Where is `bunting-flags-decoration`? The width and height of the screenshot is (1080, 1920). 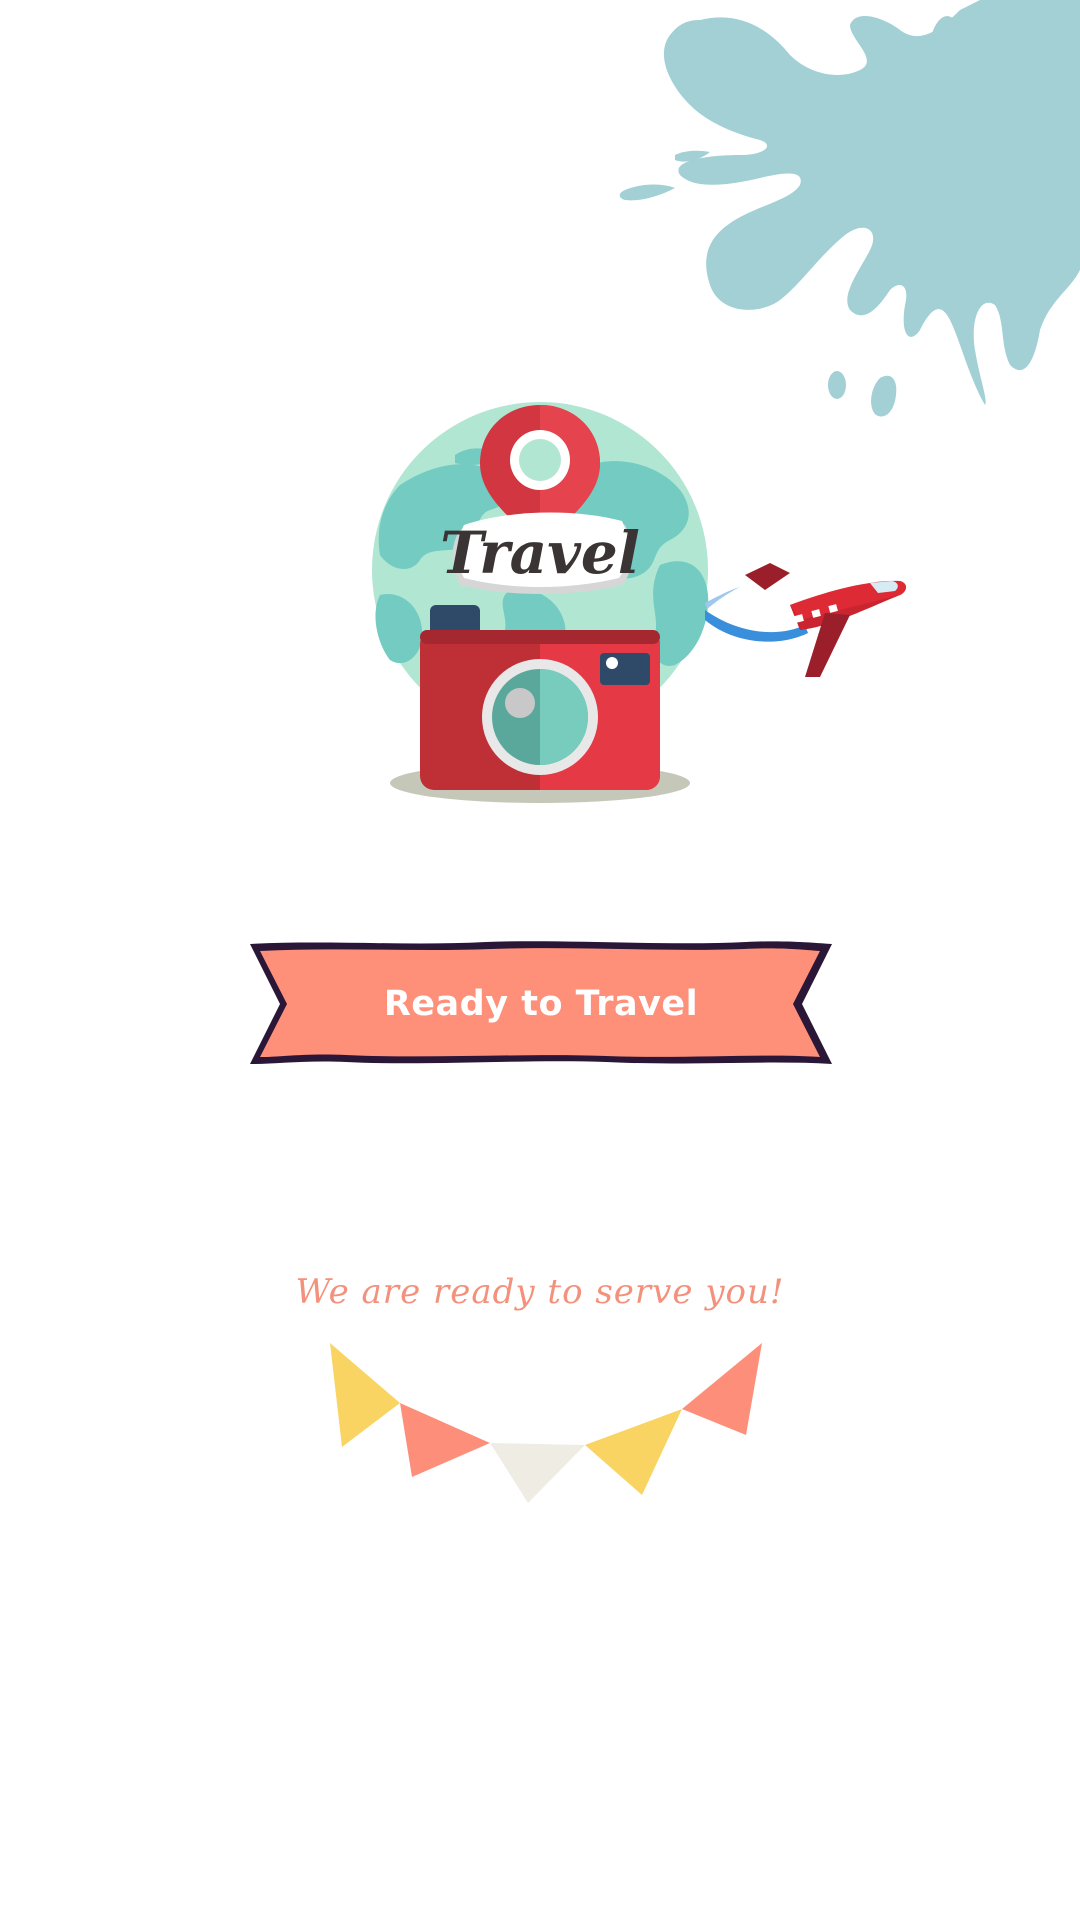 bunting-flags-decoration is located at coordinates (545, 1423).